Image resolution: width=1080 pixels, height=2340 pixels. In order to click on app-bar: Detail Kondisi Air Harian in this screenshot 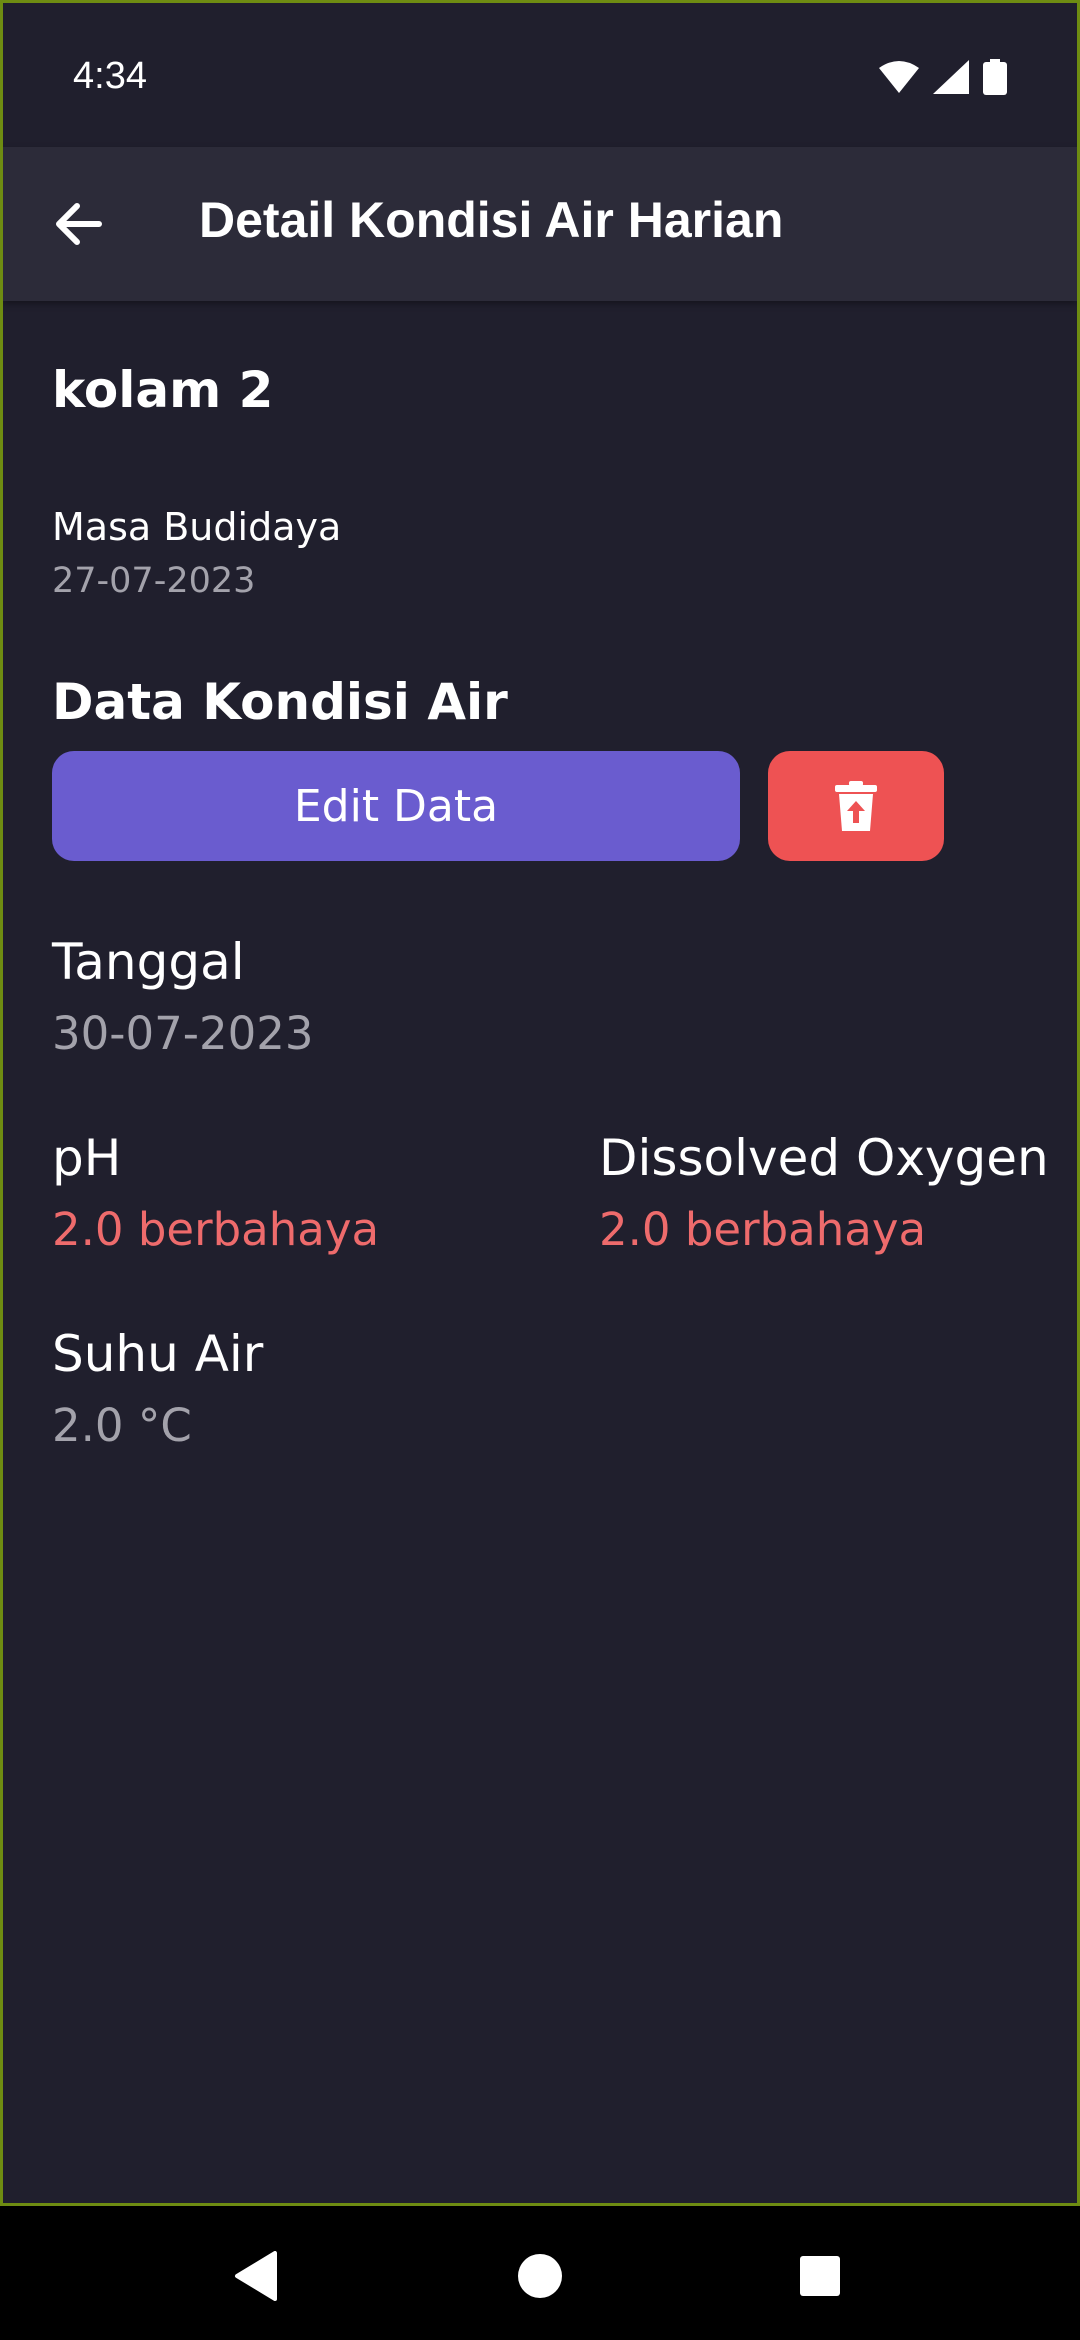, I will do `click(540, 224)`.